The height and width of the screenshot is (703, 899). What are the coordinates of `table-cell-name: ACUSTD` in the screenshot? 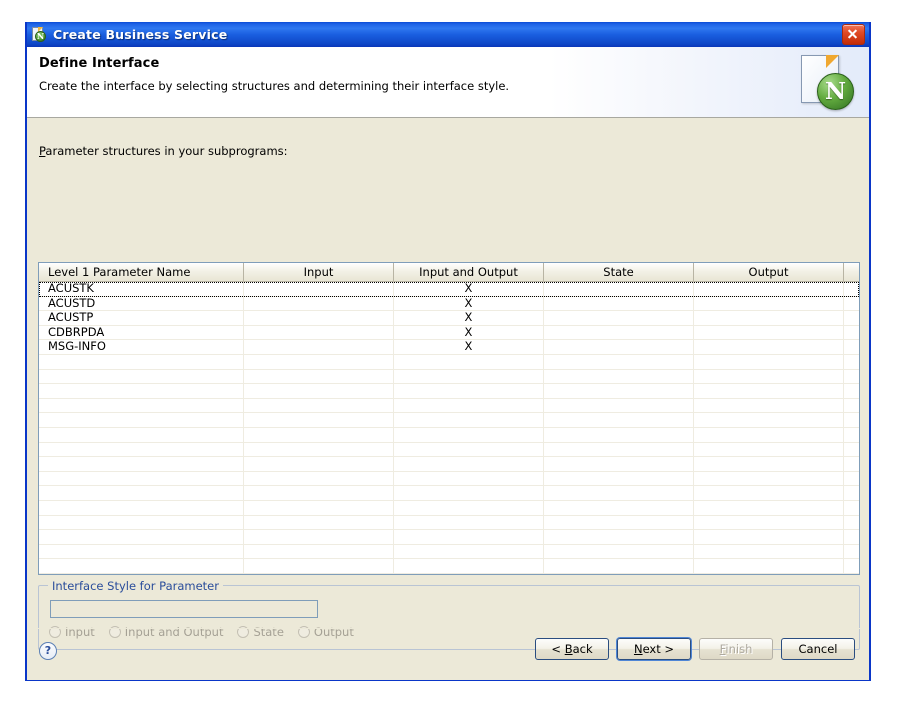 It's located at (141, 303).